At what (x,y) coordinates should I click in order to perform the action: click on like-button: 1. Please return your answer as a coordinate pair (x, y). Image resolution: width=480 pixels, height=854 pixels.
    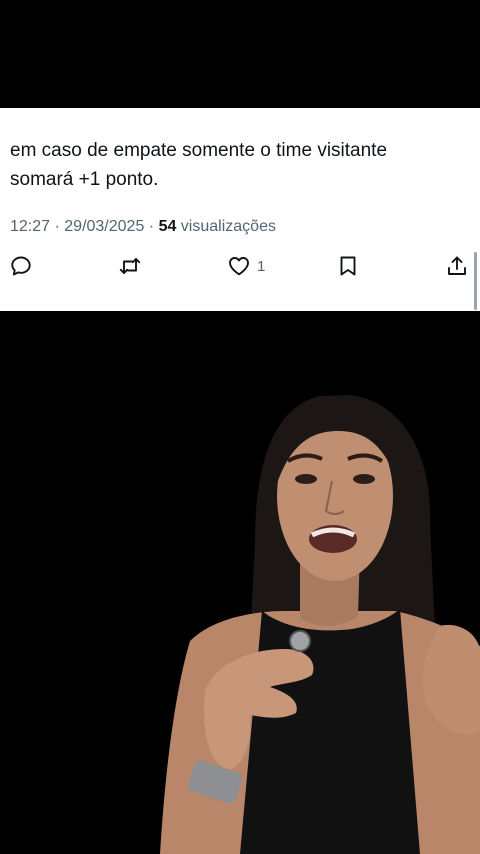
    Looking at the image, I should click on (246, 266).